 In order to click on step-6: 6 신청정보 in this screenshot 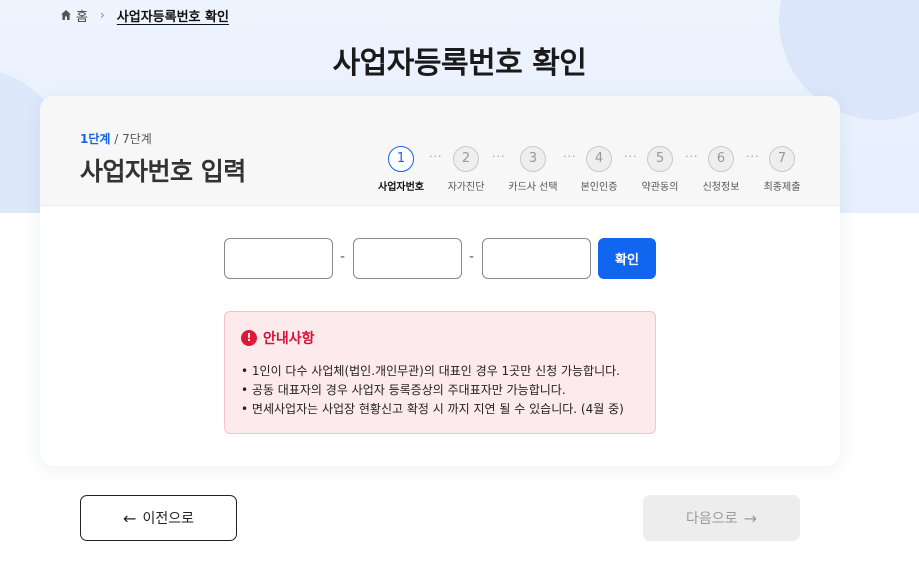, I will do `click(721, 169)`.